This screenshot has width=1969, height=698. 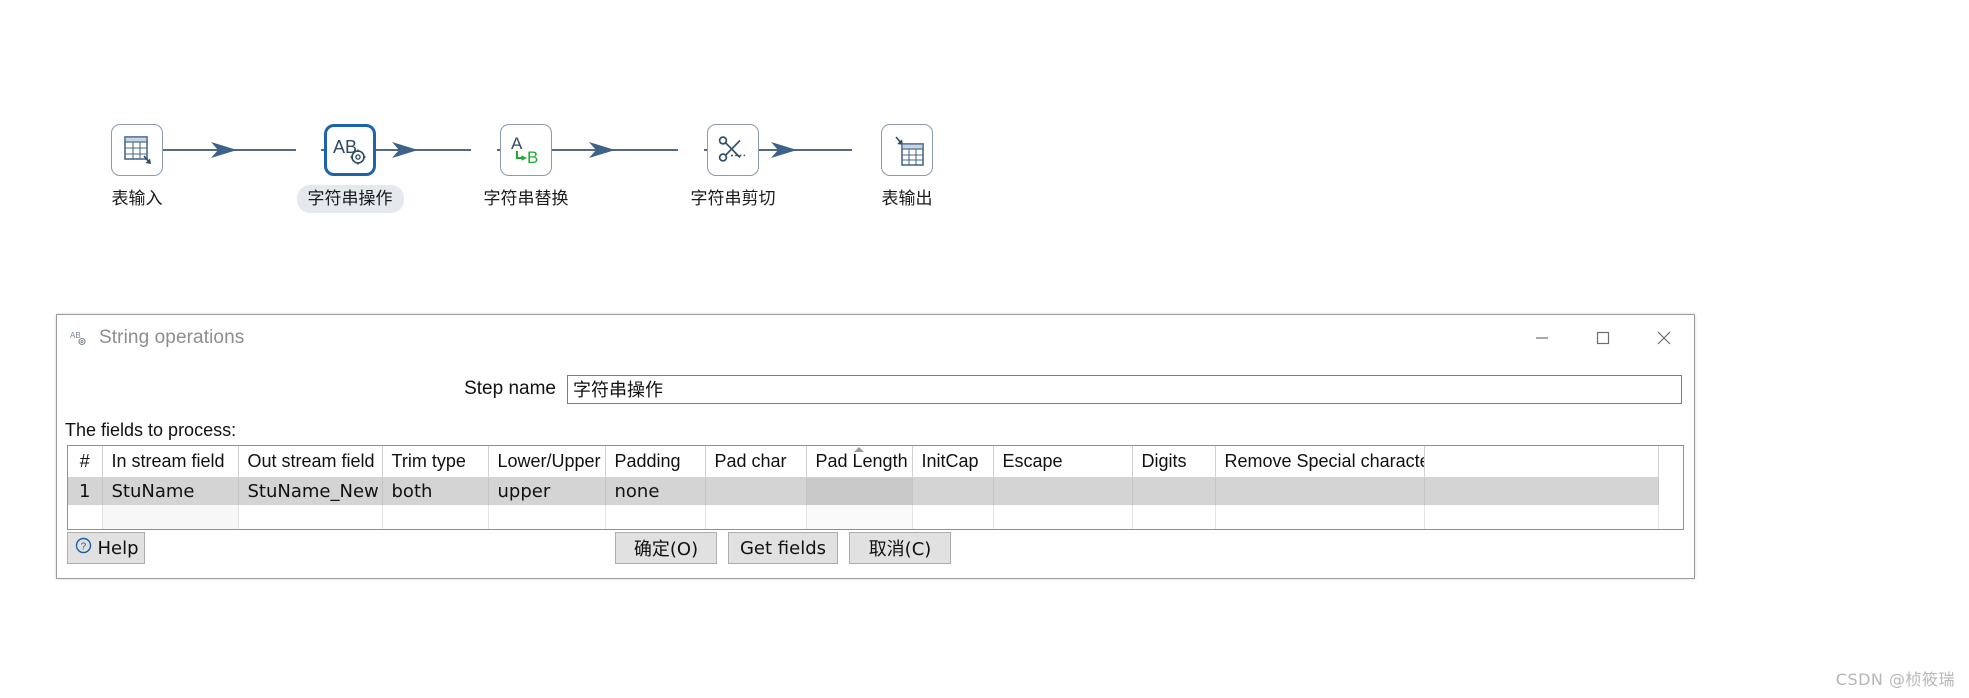 What do you see at coordinates (547, 491) in the screenshot?
I see `cell-lower-upper: upper` at bounding box center [547, 491].